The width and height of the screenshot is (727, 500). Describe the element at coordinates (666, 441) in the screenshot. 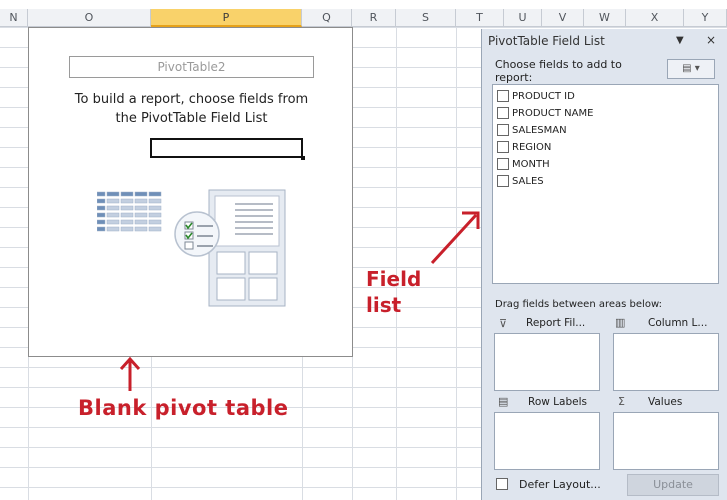

I see `values-drop-area` at that location.